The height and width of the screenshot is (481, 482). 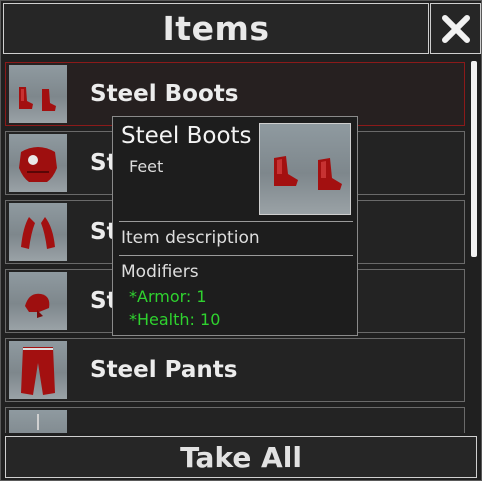 I want to click on take-all-label: Take All, so click(x=241, y=457).